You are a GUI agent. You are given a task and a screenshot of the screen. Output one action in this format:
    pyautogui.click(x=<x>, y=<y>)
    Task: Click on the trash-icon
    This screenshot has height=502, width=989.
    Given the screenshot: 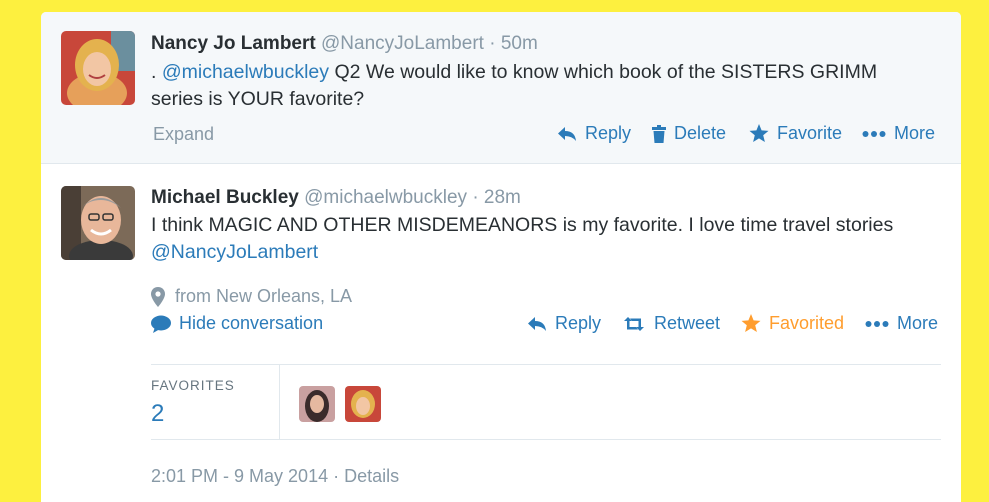 What is the action you would take?
    pyautogui.click(x=659, y=133)
    